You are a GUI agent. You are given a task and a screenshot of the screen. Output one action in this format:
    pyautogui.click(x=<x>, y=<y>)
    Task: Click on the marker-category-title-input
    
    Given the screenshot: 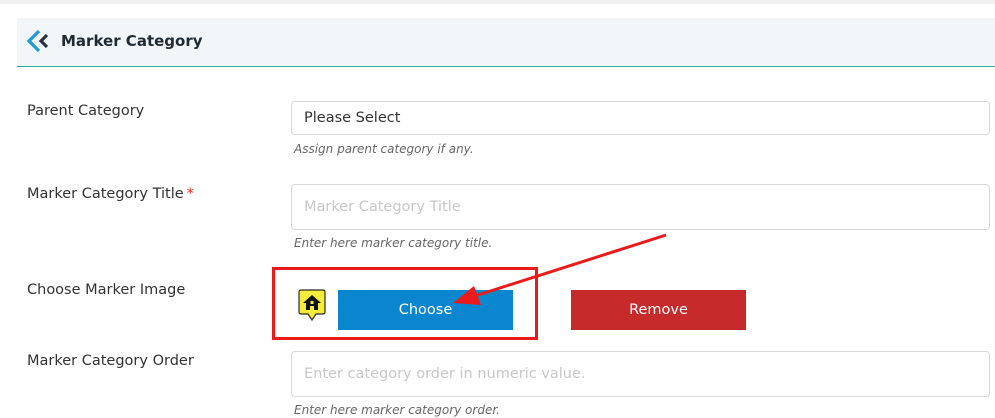 What is the action you would take?
    pyautogui.click(x=640, y=207)
    